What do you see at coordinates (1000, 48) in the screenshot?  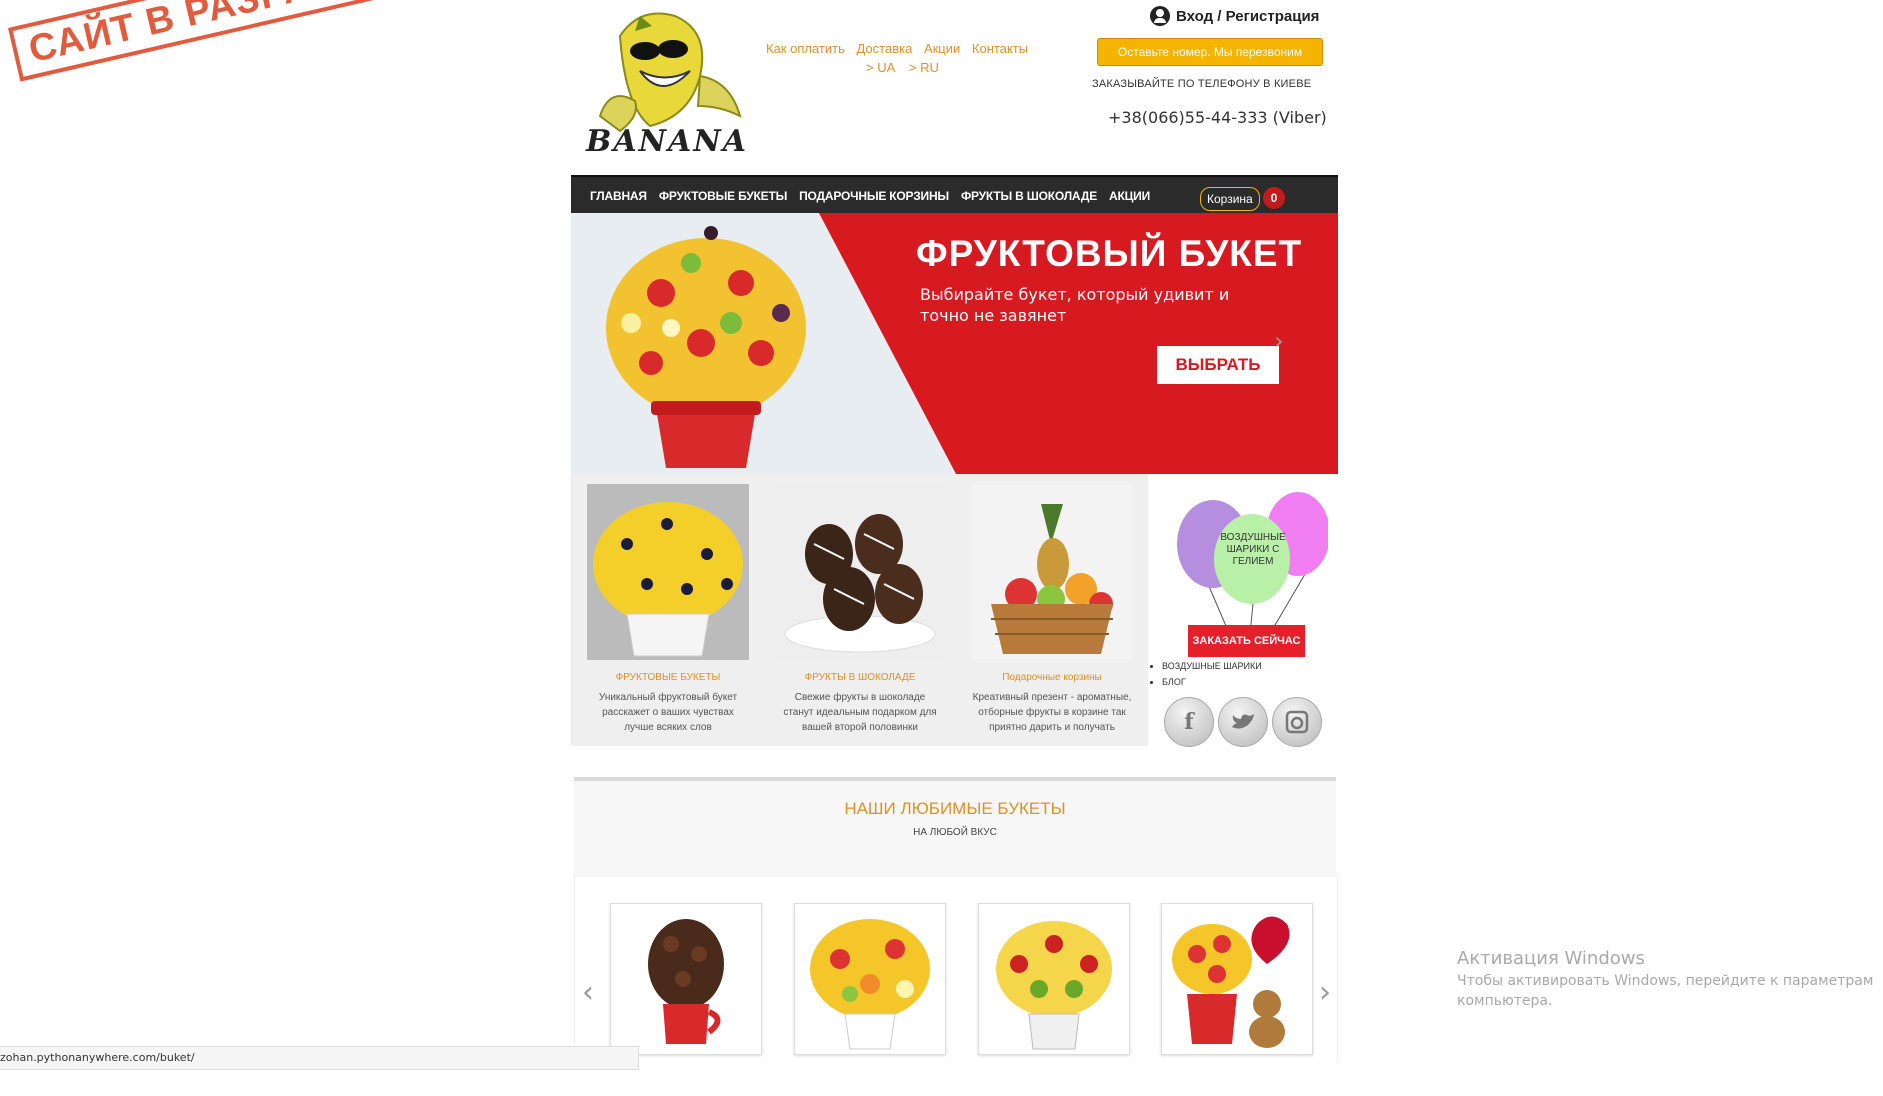 I see `top-link-contacts: Контакты` at bounding box center [1000, 48].